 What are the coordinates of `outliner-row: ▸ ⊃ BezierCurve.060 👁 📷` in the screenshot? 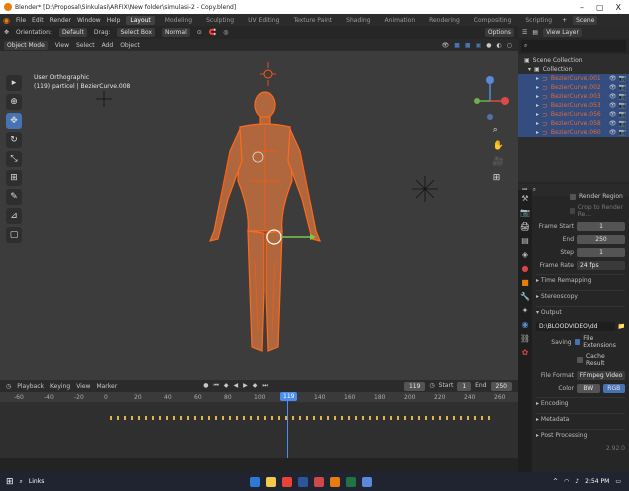 It's located at (573, 132).